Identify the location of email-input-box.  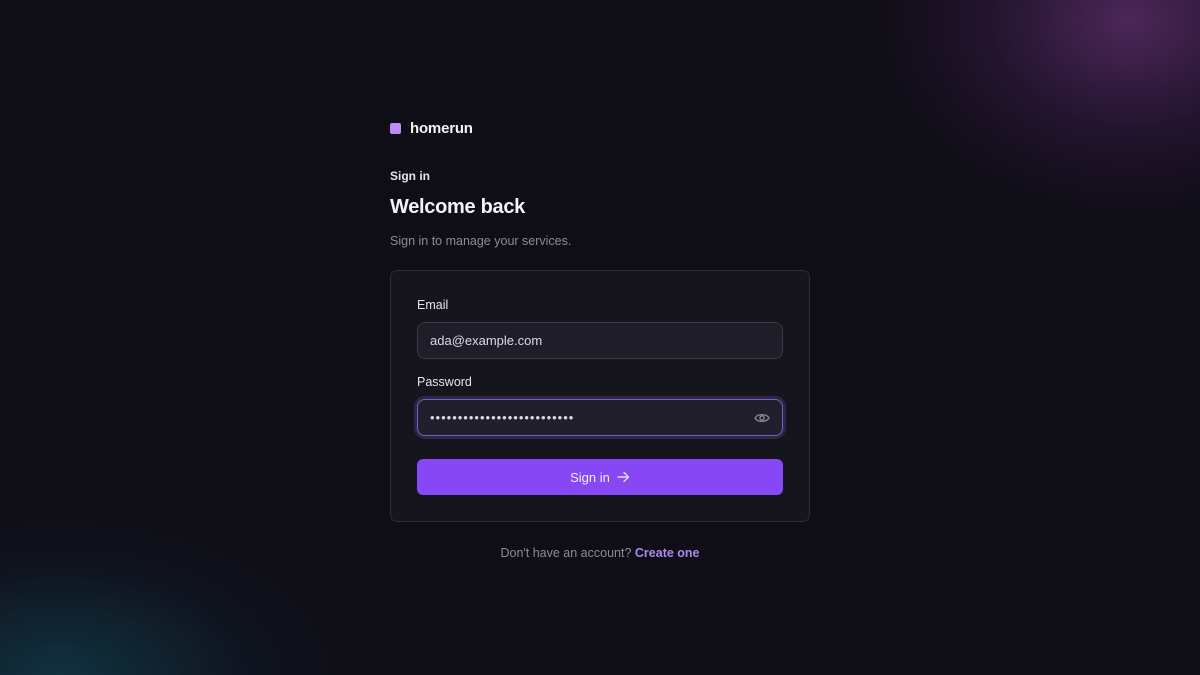
(600, 340).